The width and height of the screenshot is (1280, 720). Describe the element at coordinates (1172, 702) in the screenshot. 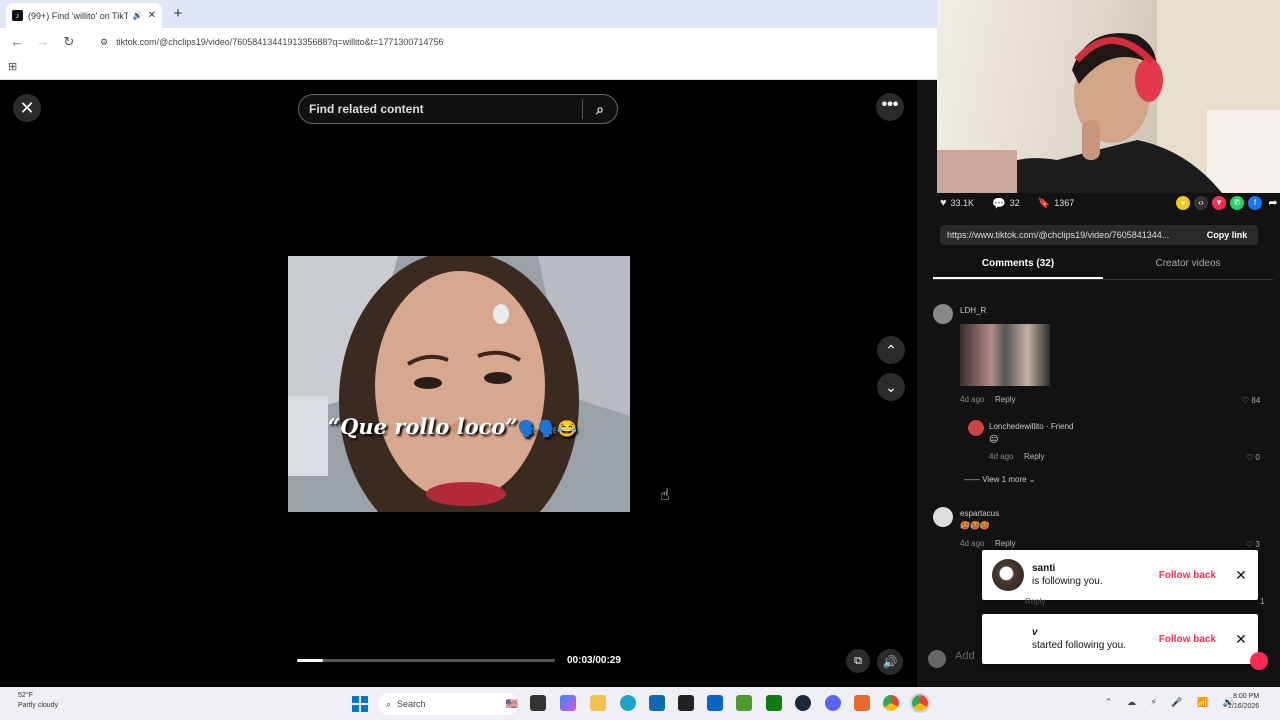

I see `system-tray-icons: ⌃ ☁ ⚡ 🎤 📶 🔊` at that location.